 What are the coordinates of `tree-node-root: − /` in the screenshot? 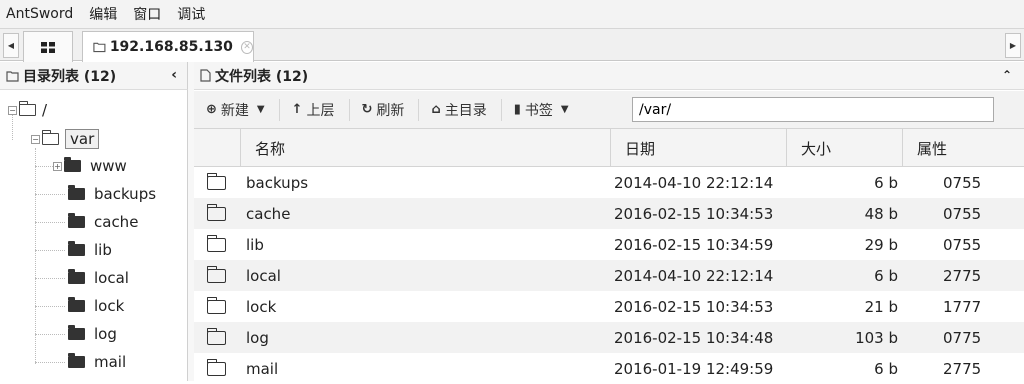 It's located at (27, 110).